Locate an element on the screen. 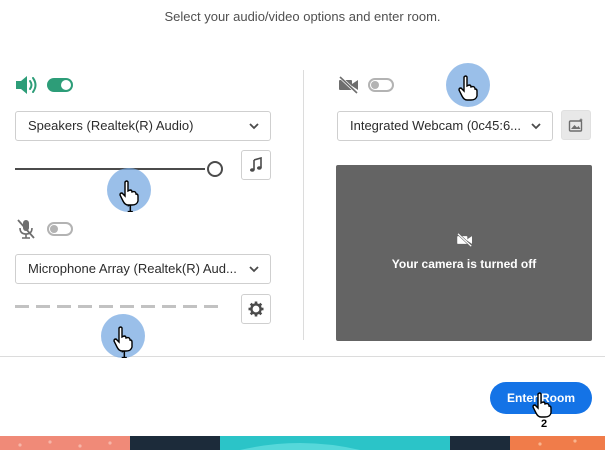 This screenshot has width=605, height=450. music-note-icon is located at coordinates (256, 164).